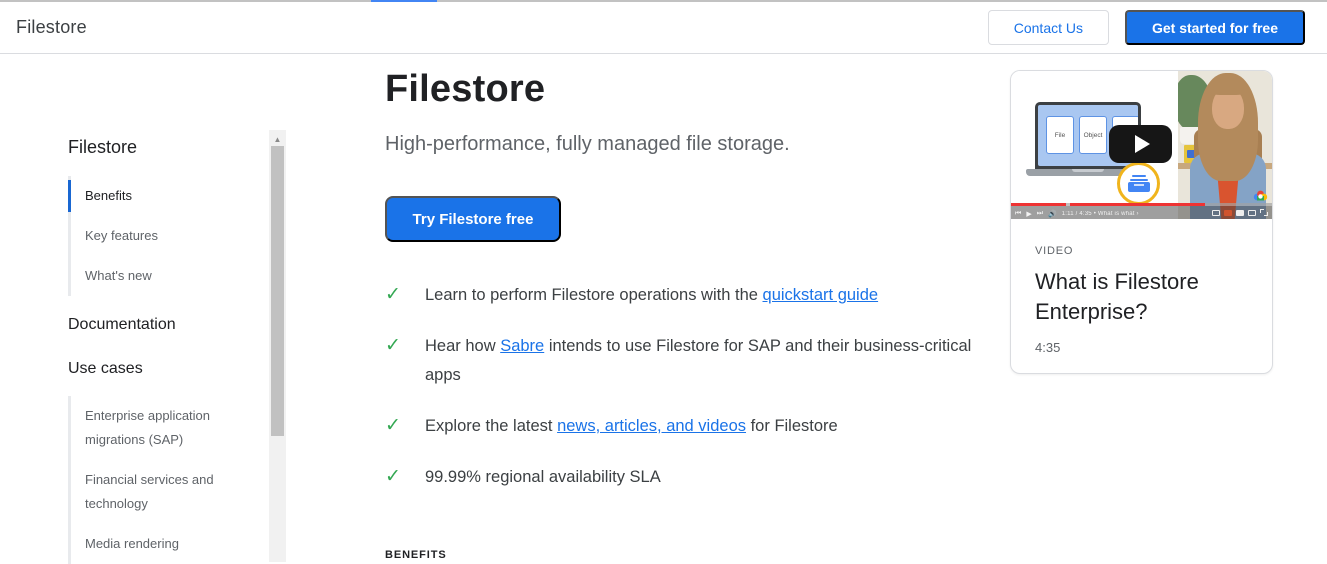  I want to click on sidebar-item-key-features: Key features, so click(165, 236).